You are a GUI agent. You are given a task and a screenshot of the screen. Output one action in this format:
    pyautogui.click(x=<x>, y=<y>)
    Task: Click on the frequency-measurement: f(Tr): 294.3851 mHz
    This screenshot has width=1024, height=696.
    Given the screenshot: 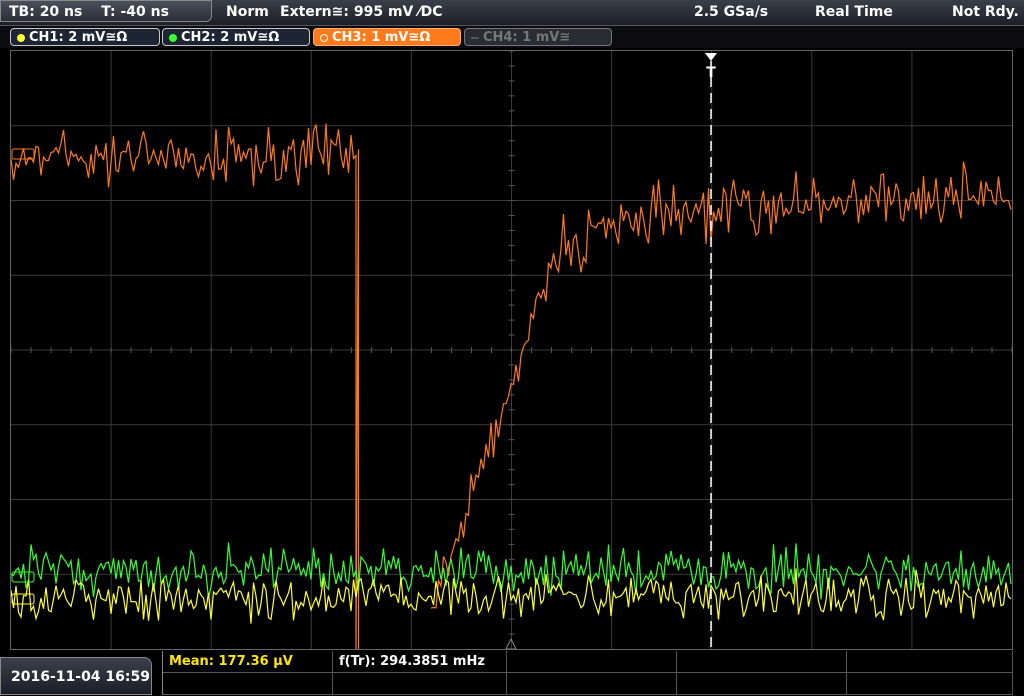 What is the action you would take?
    pyautogui.click(x=420, y=661)
    